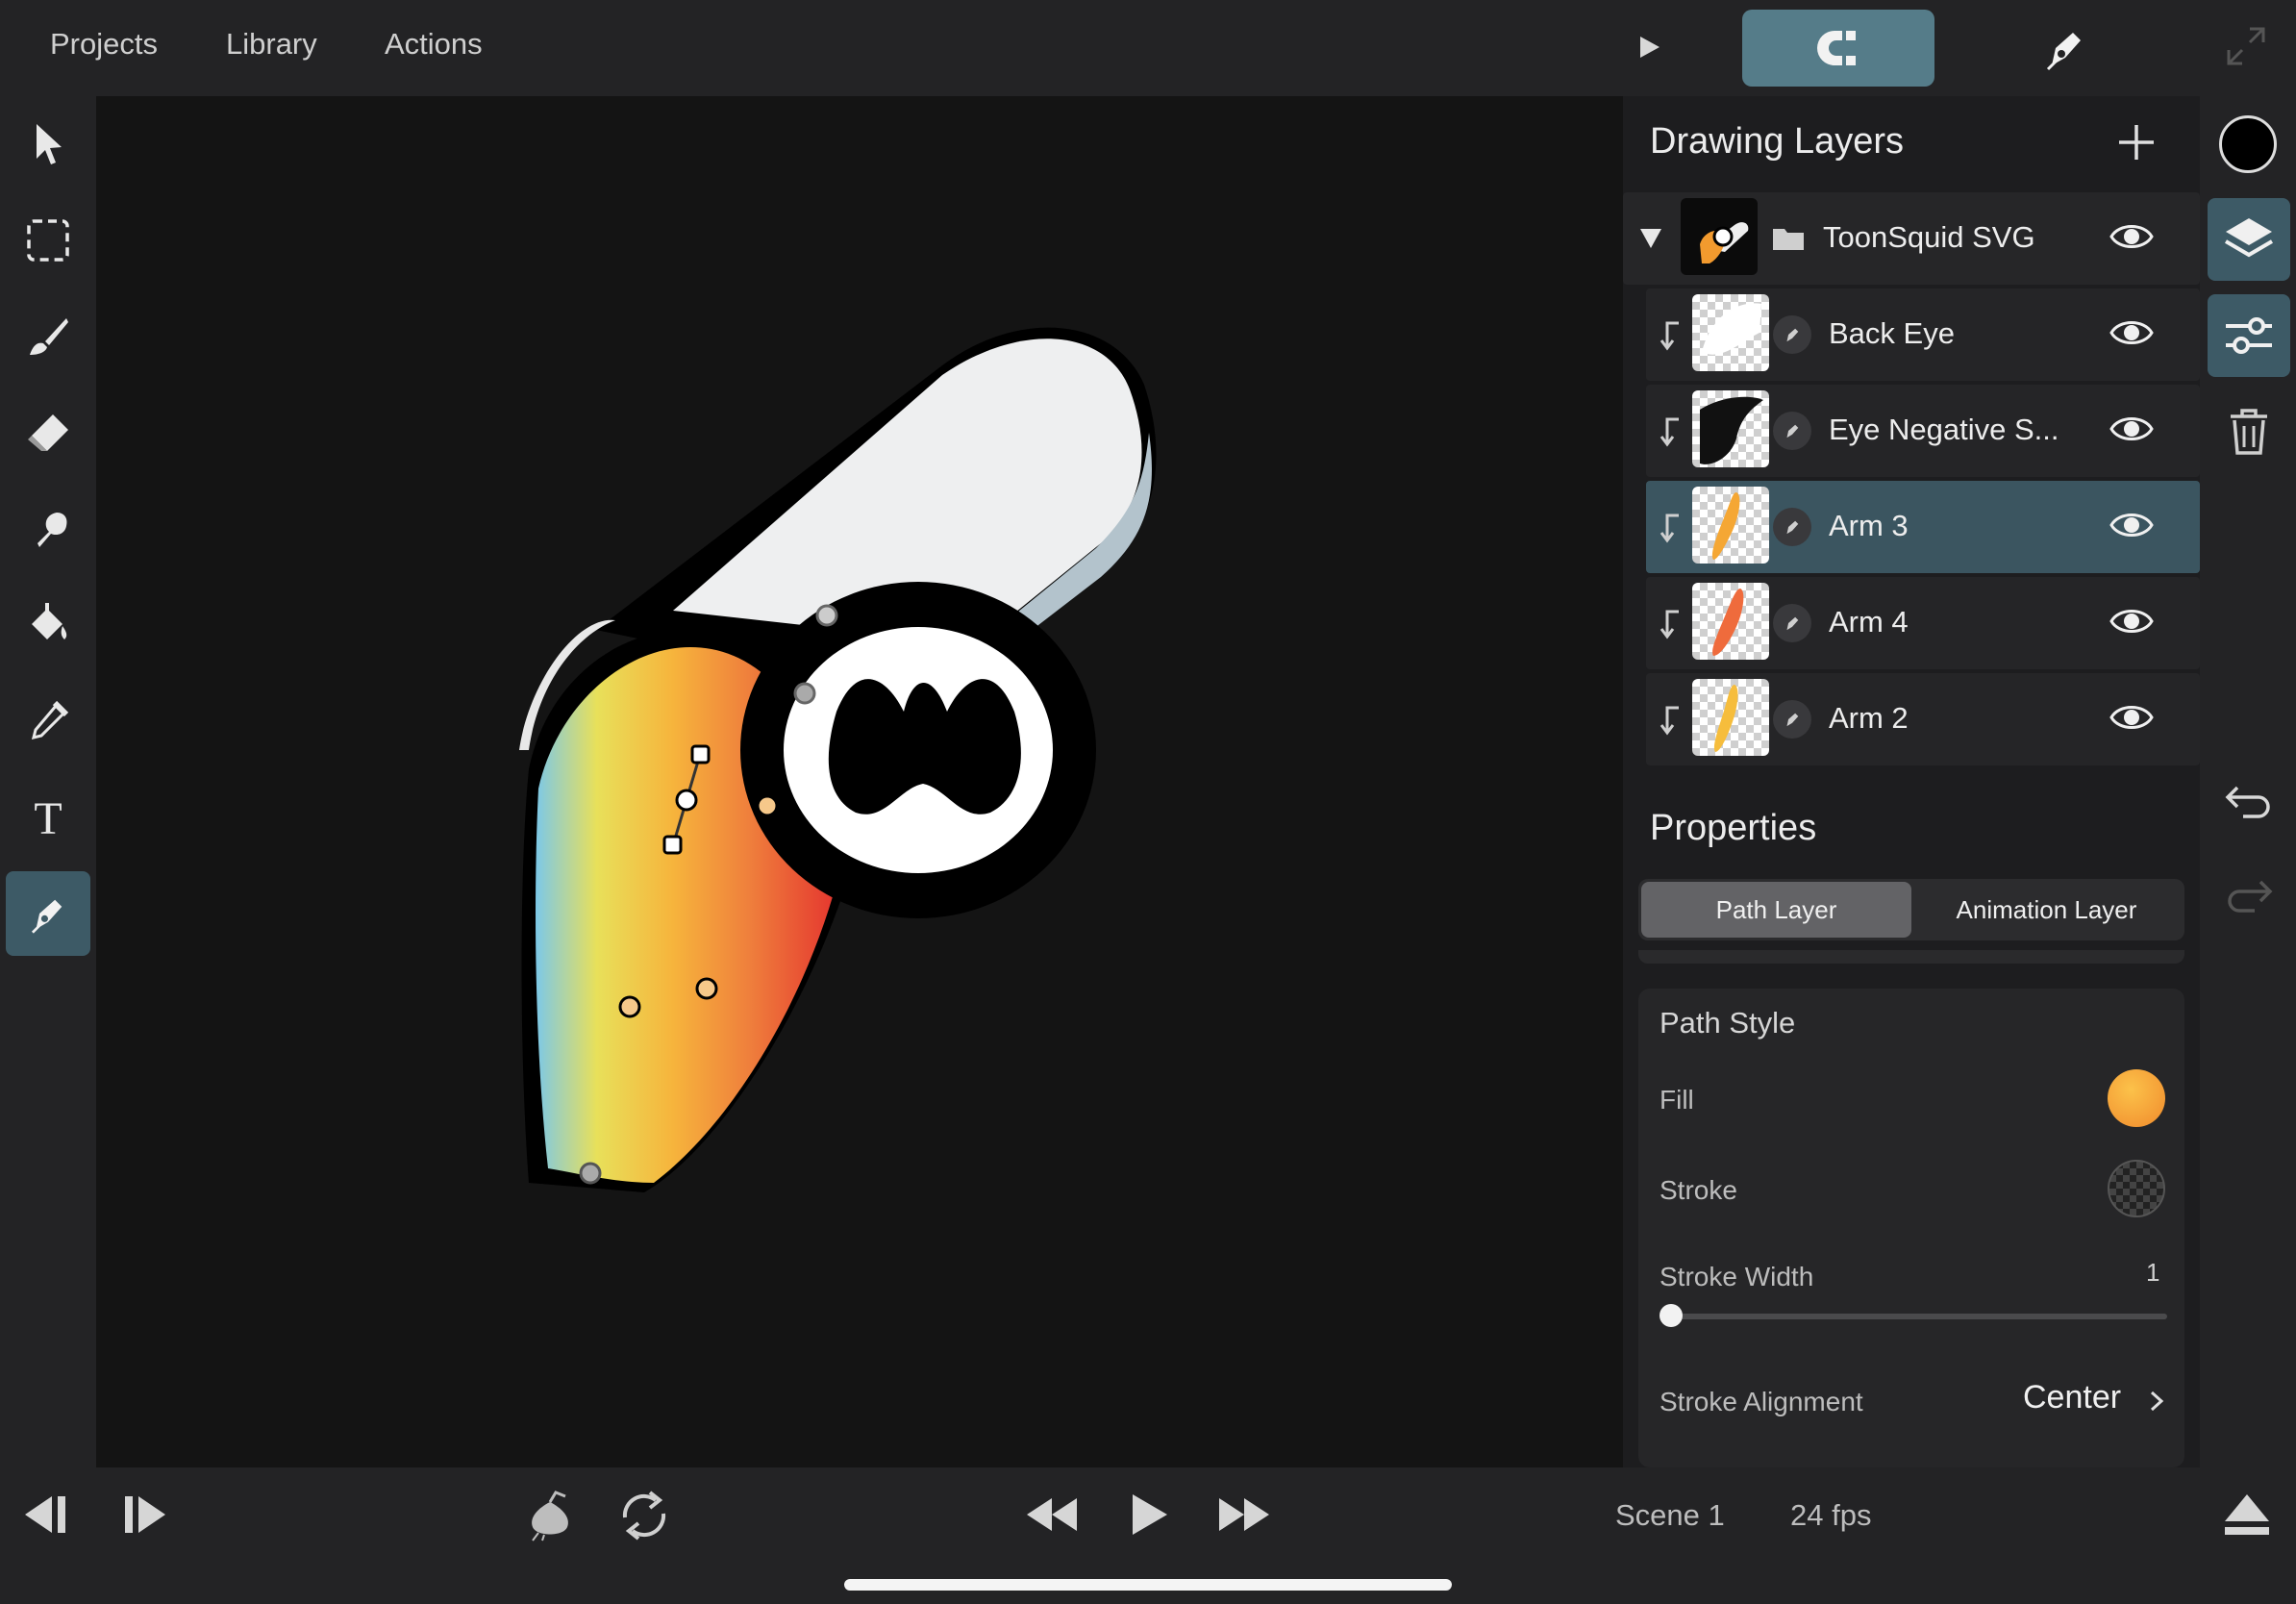 This screenshot has width=2296, height=1604. I want to click on menu-actions: Actions, so click(434, 44).